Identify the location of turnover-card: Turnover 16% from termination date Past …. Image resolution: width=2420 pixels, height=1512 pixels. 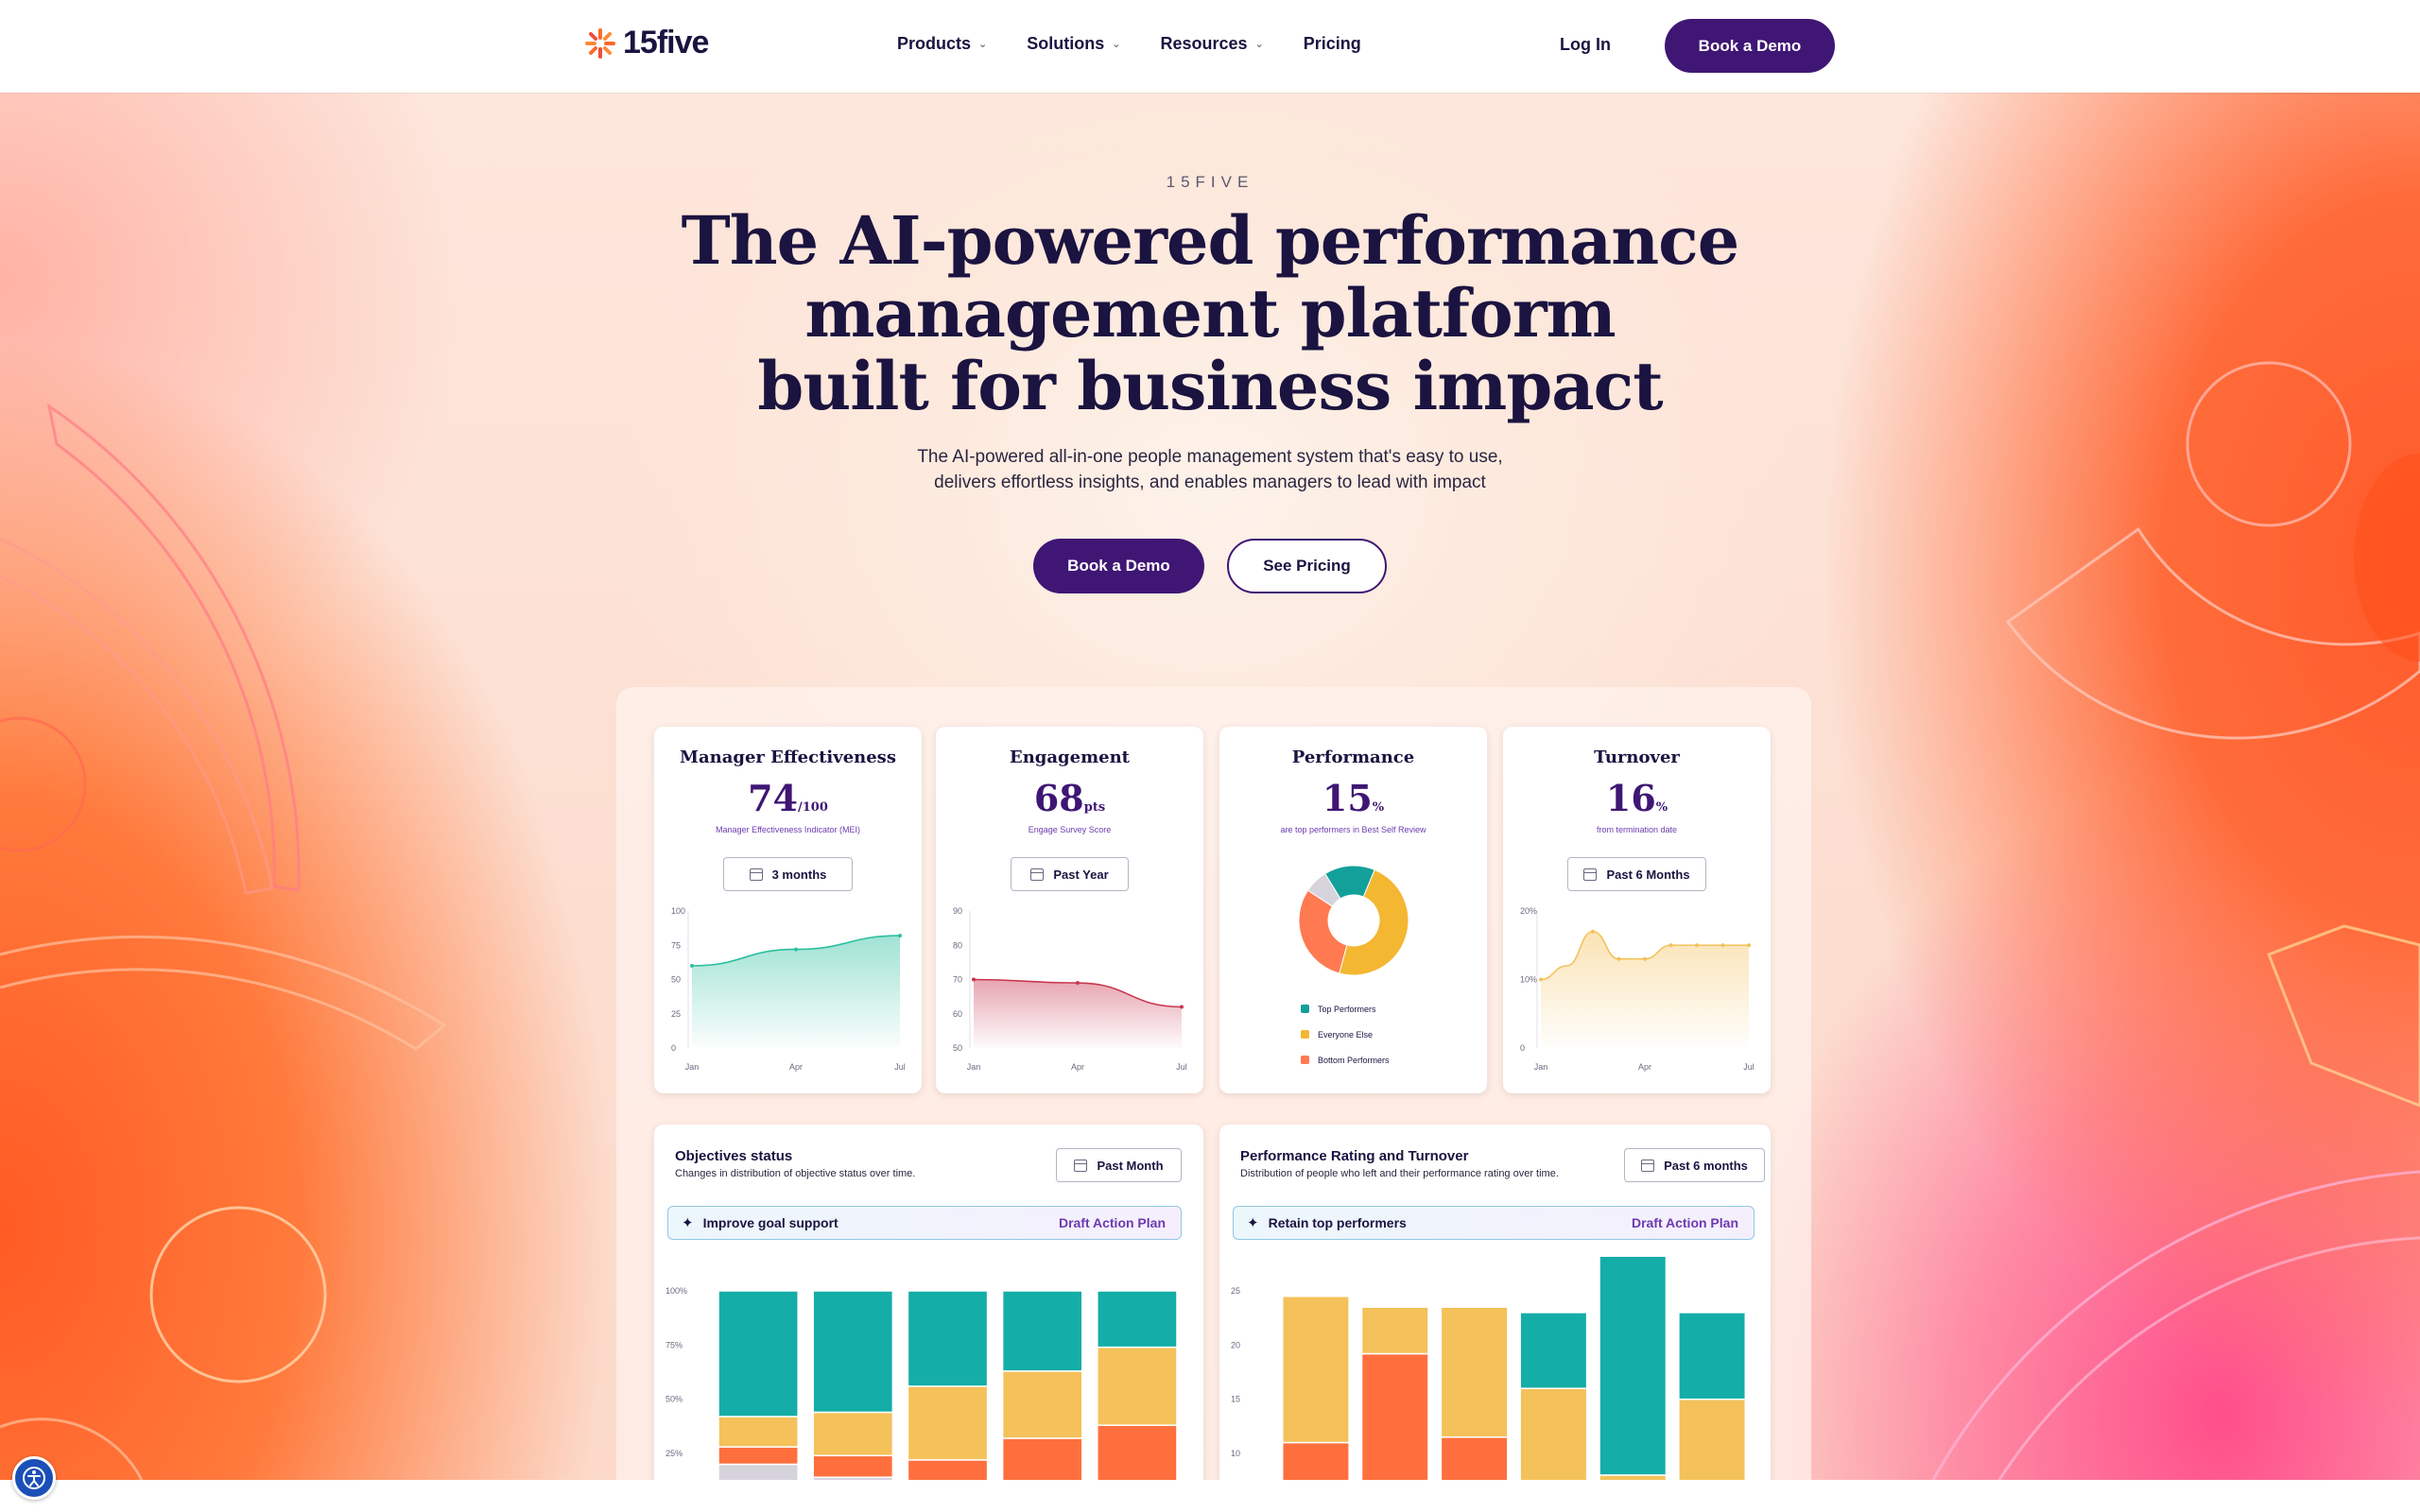
(1637, 910).